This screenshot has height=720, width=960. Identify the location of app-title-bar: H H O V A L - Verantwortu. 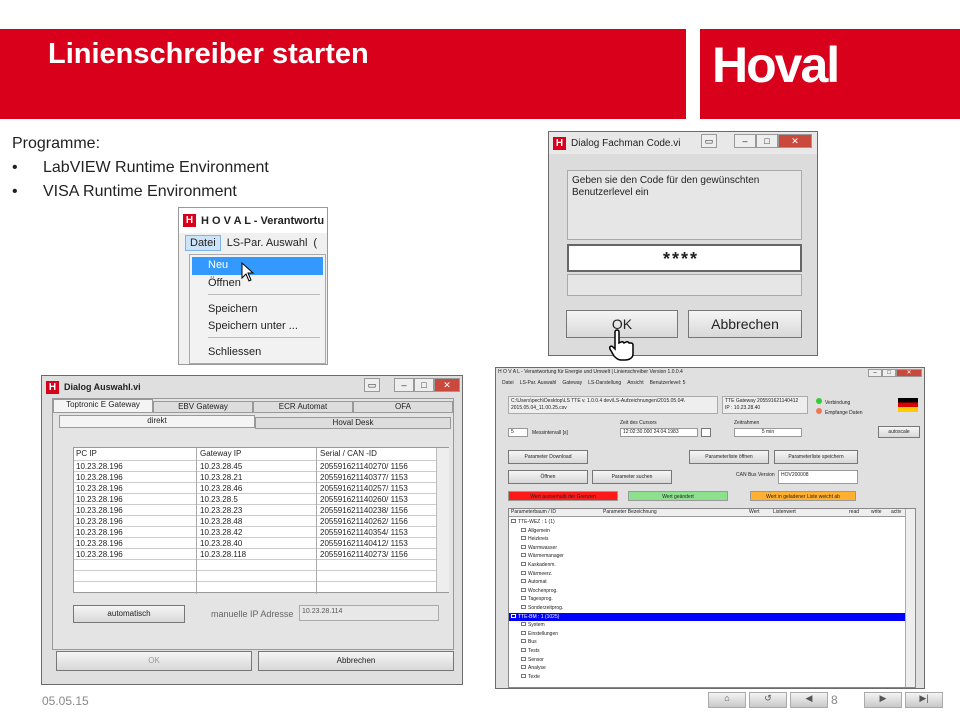
(253, 220).